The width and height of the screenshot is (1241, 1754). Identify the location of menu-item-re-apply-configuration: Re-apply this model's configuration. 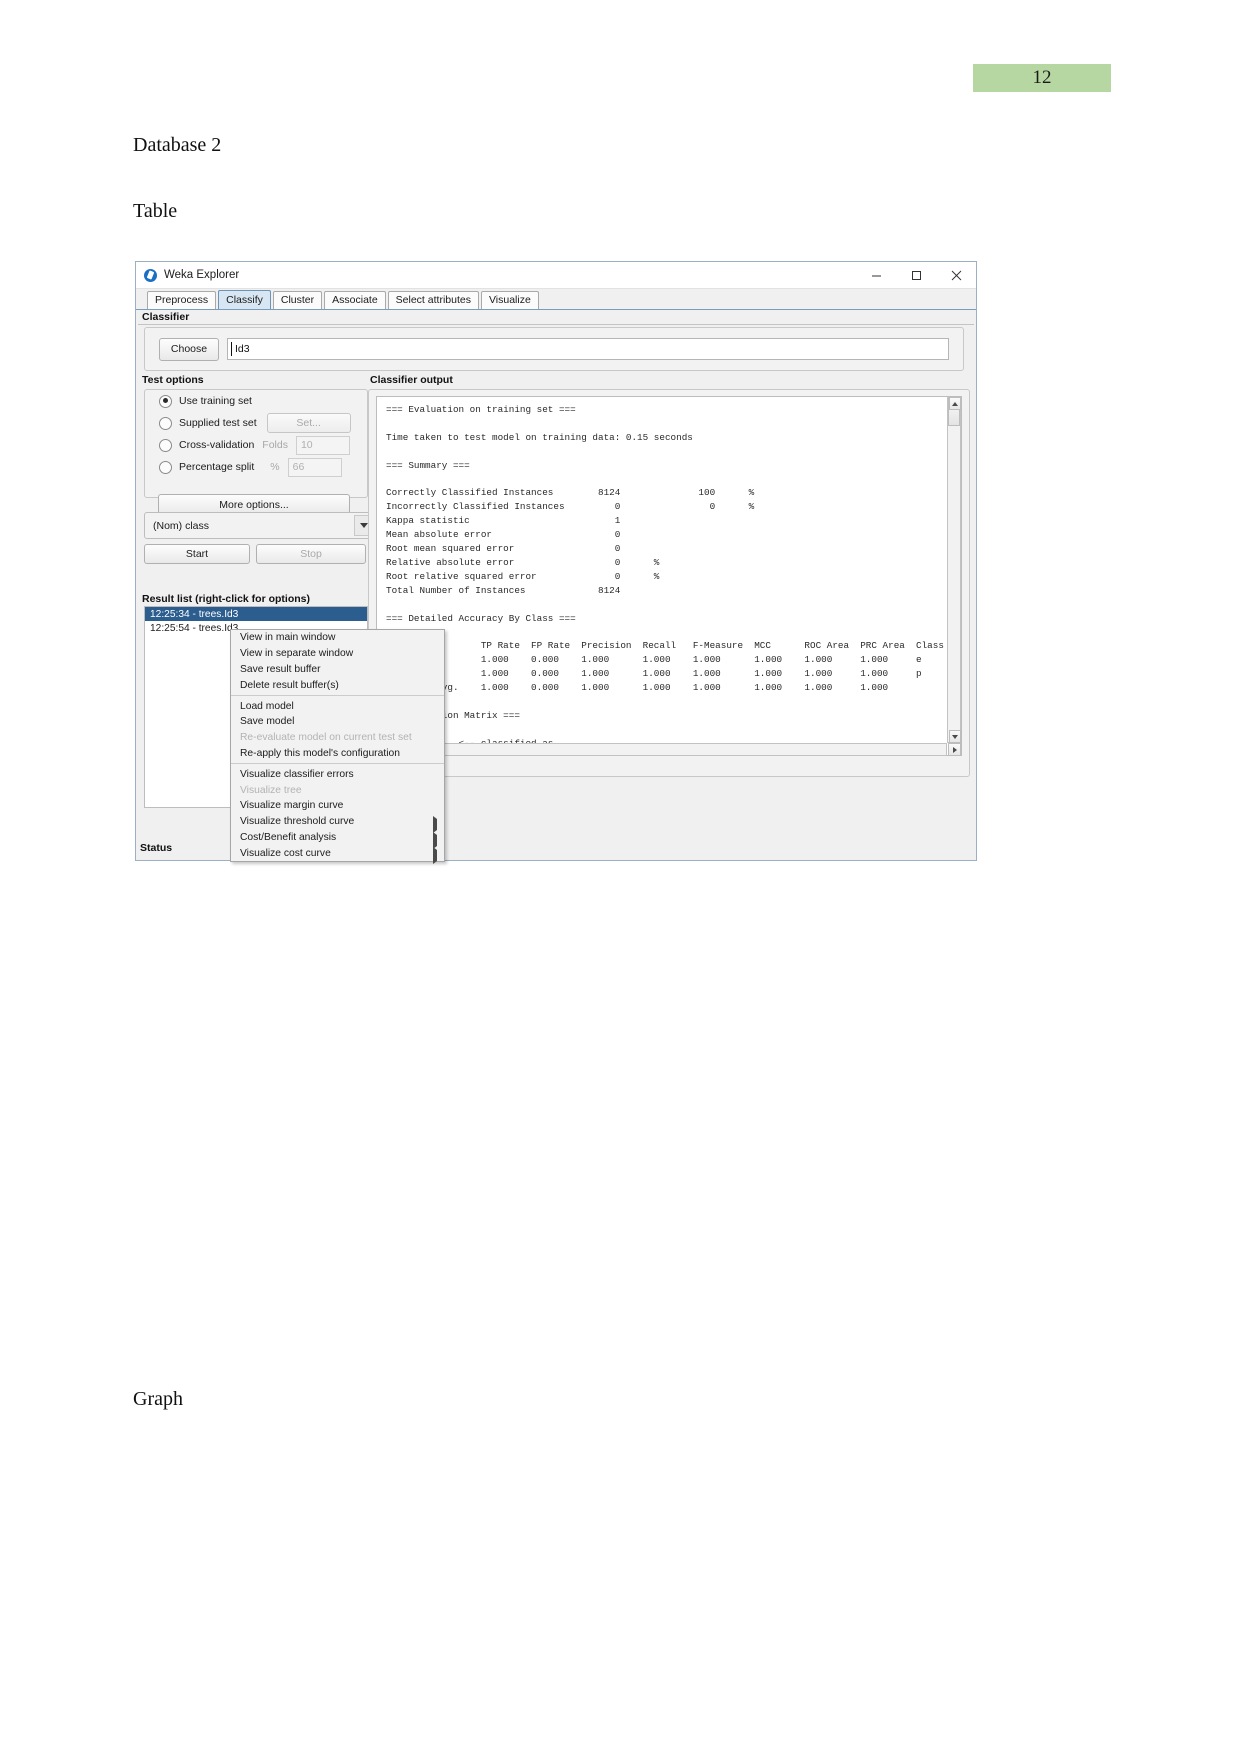
(337, 754).